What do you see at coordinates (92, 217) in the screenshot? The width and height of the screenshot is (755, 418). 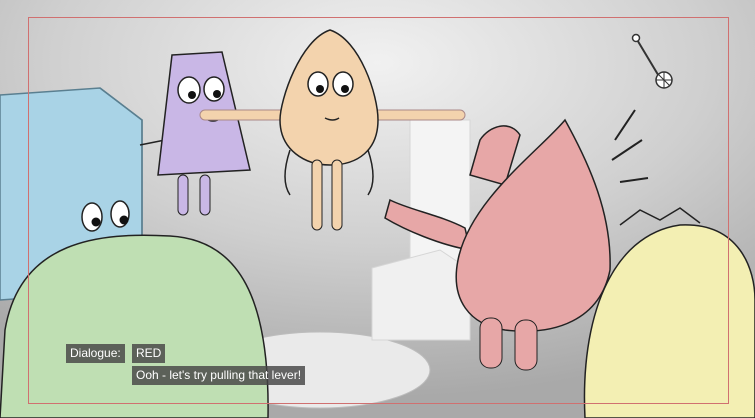 I see `blue-eye-left` at bounding box center [92, 217].